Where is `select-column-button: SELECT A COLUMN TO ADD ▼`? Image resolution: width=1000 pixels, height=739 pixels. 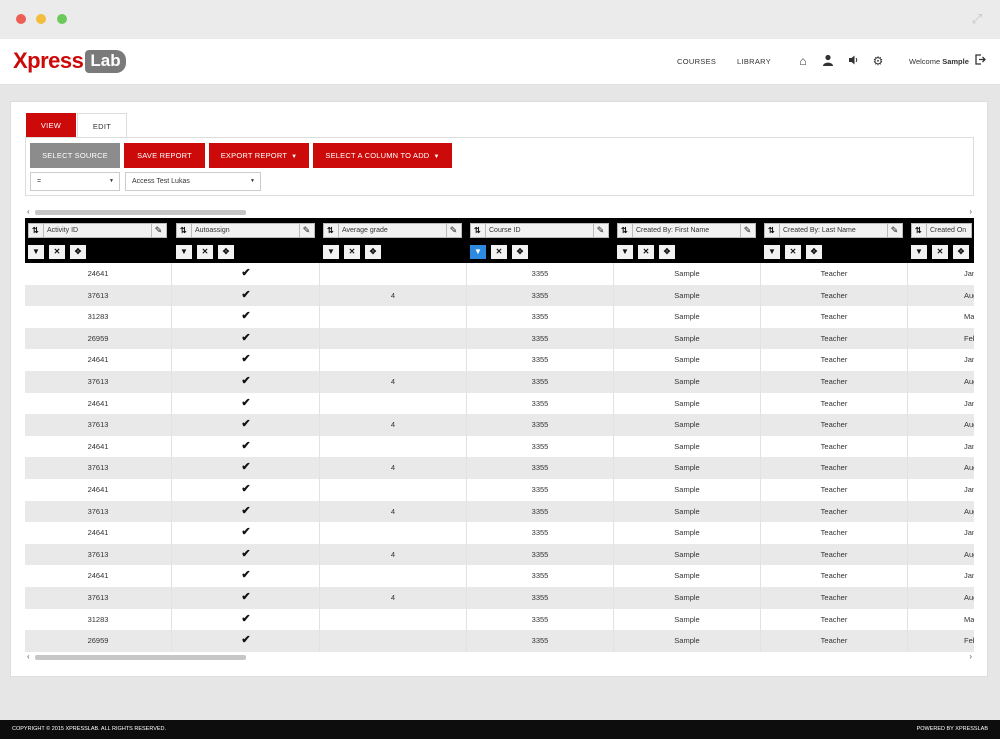
select-column-button: SELECT A COLUMN TO ADD ▼ is located at coordinates (382, 155).